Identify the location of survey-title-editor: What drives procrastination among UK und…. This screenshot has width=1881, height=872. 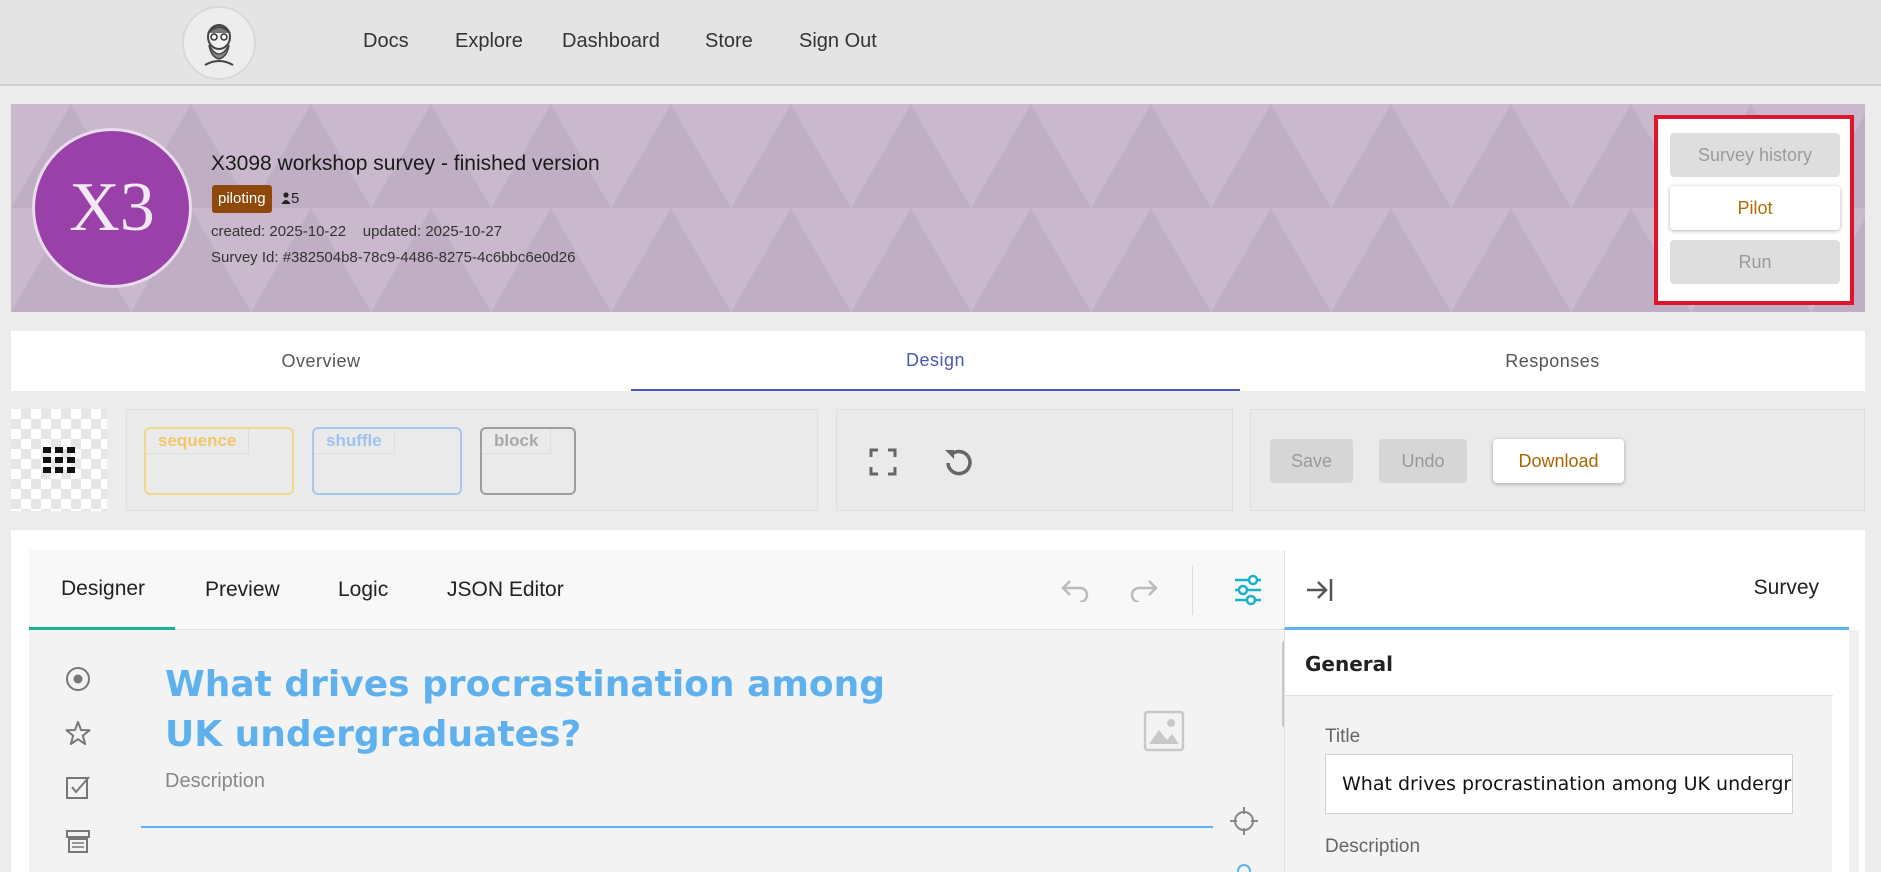
(545, 710).